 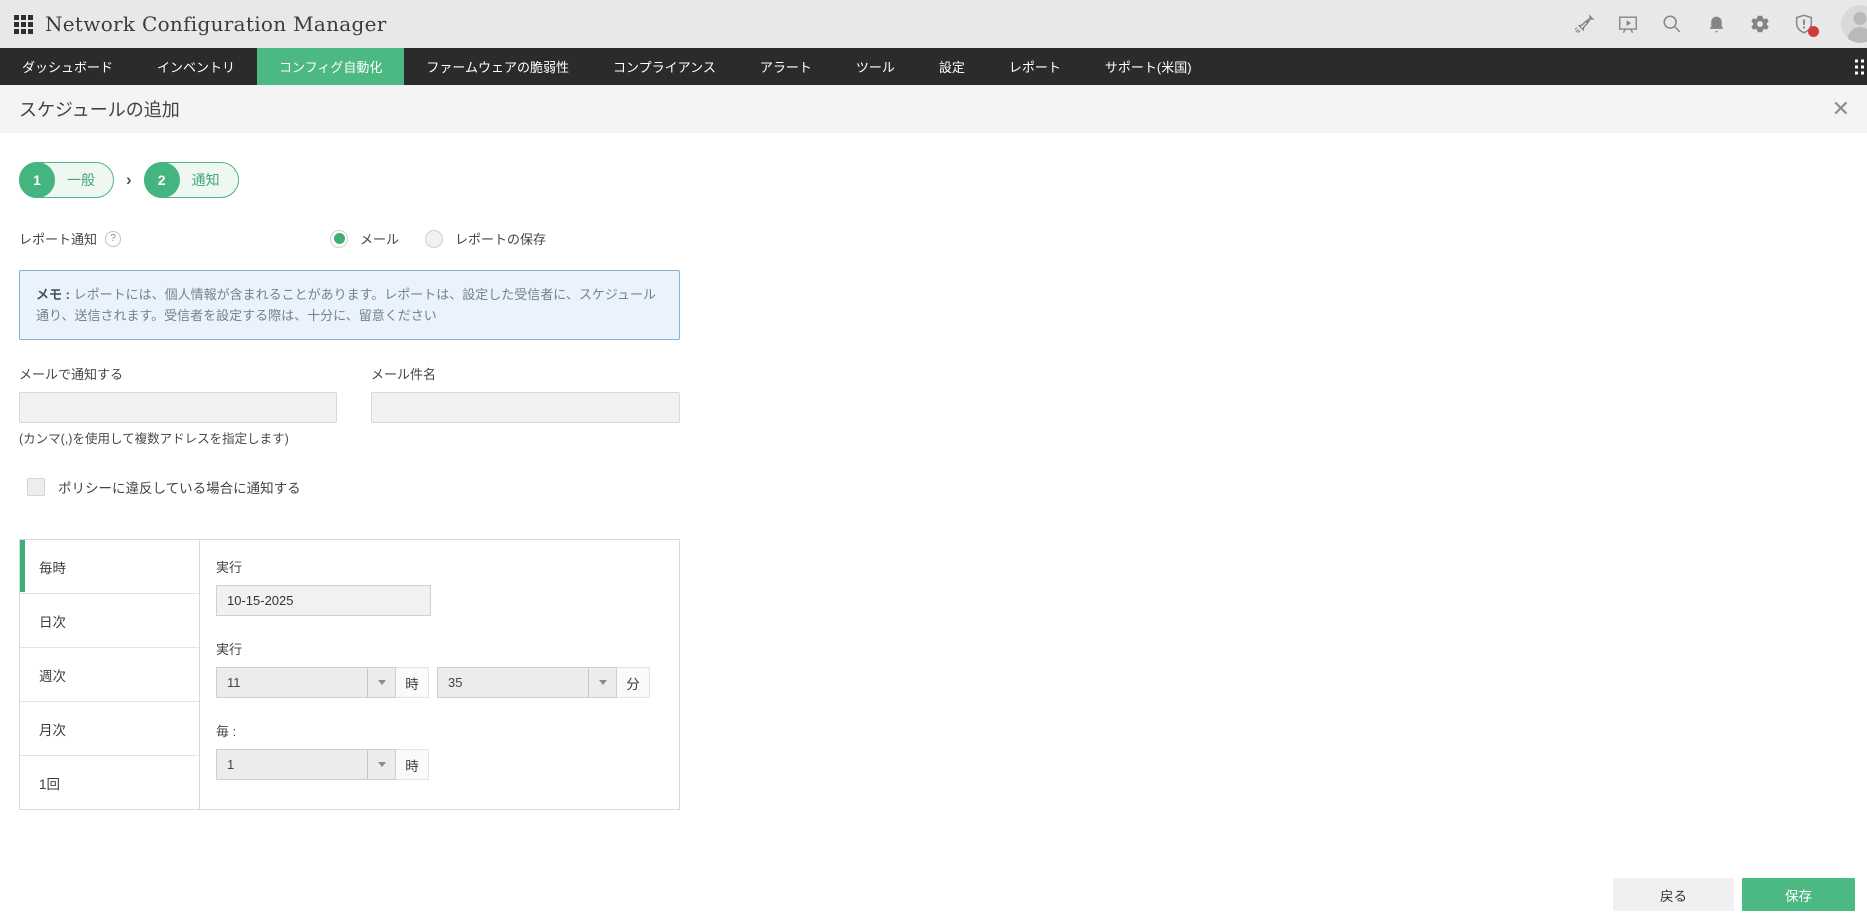 I want to click on nav-item-inventory: インベントリ, so click(x=196, y=66).